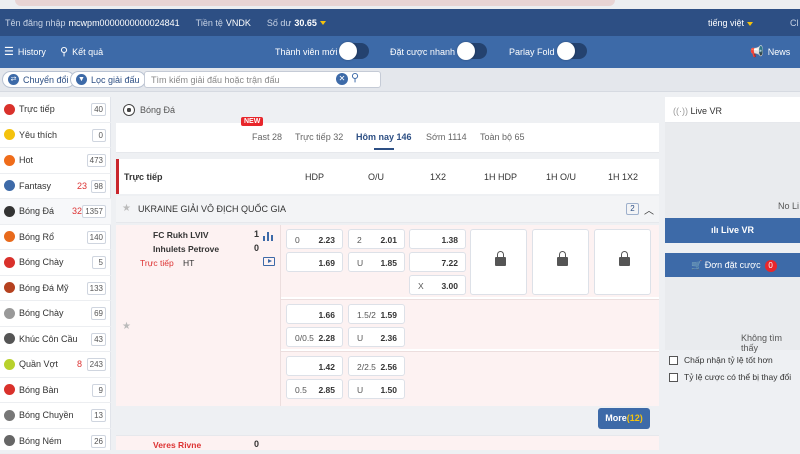 This screenshot has width=800, height=454. I want to click on header-extra: Cl, so click(794, 23).